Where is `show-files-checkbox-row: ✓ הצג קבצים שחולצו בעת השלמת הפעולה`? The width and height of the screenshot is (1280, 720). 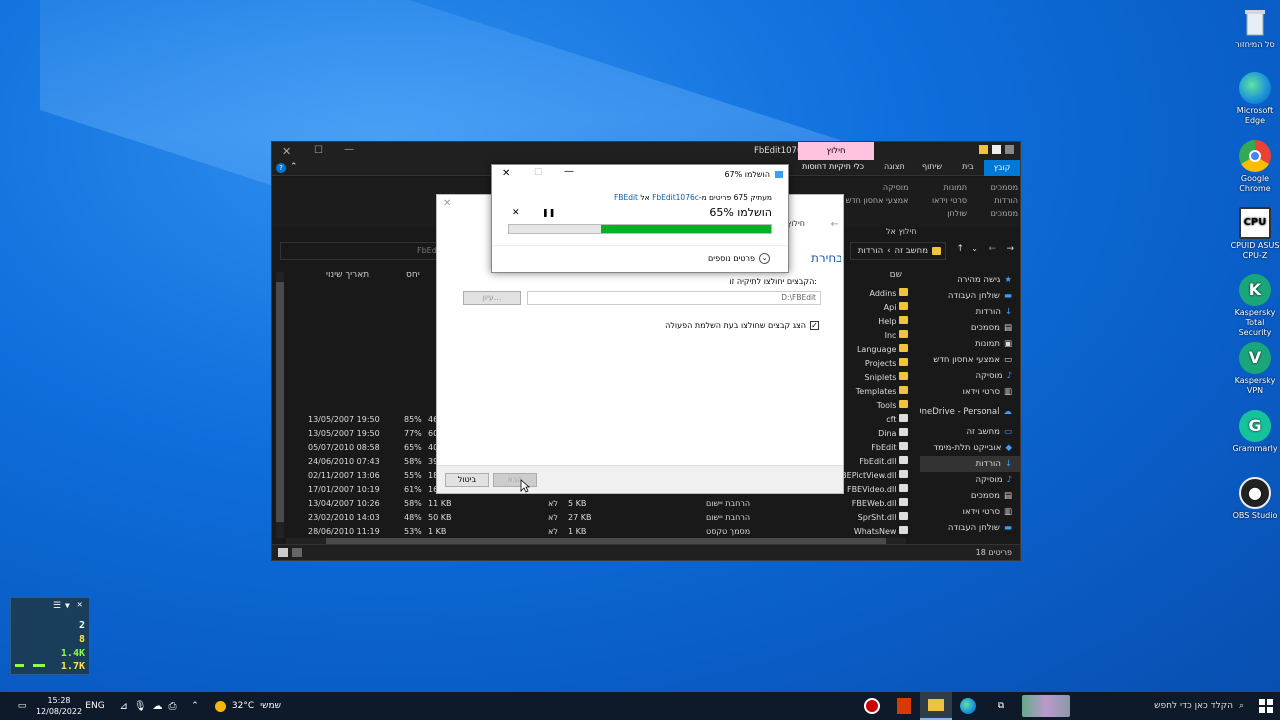
show-files-checkbox-row: ✓ הצג קבצים שחולצו בעת השלמת הפעולה is located at coordinates (742, 325).